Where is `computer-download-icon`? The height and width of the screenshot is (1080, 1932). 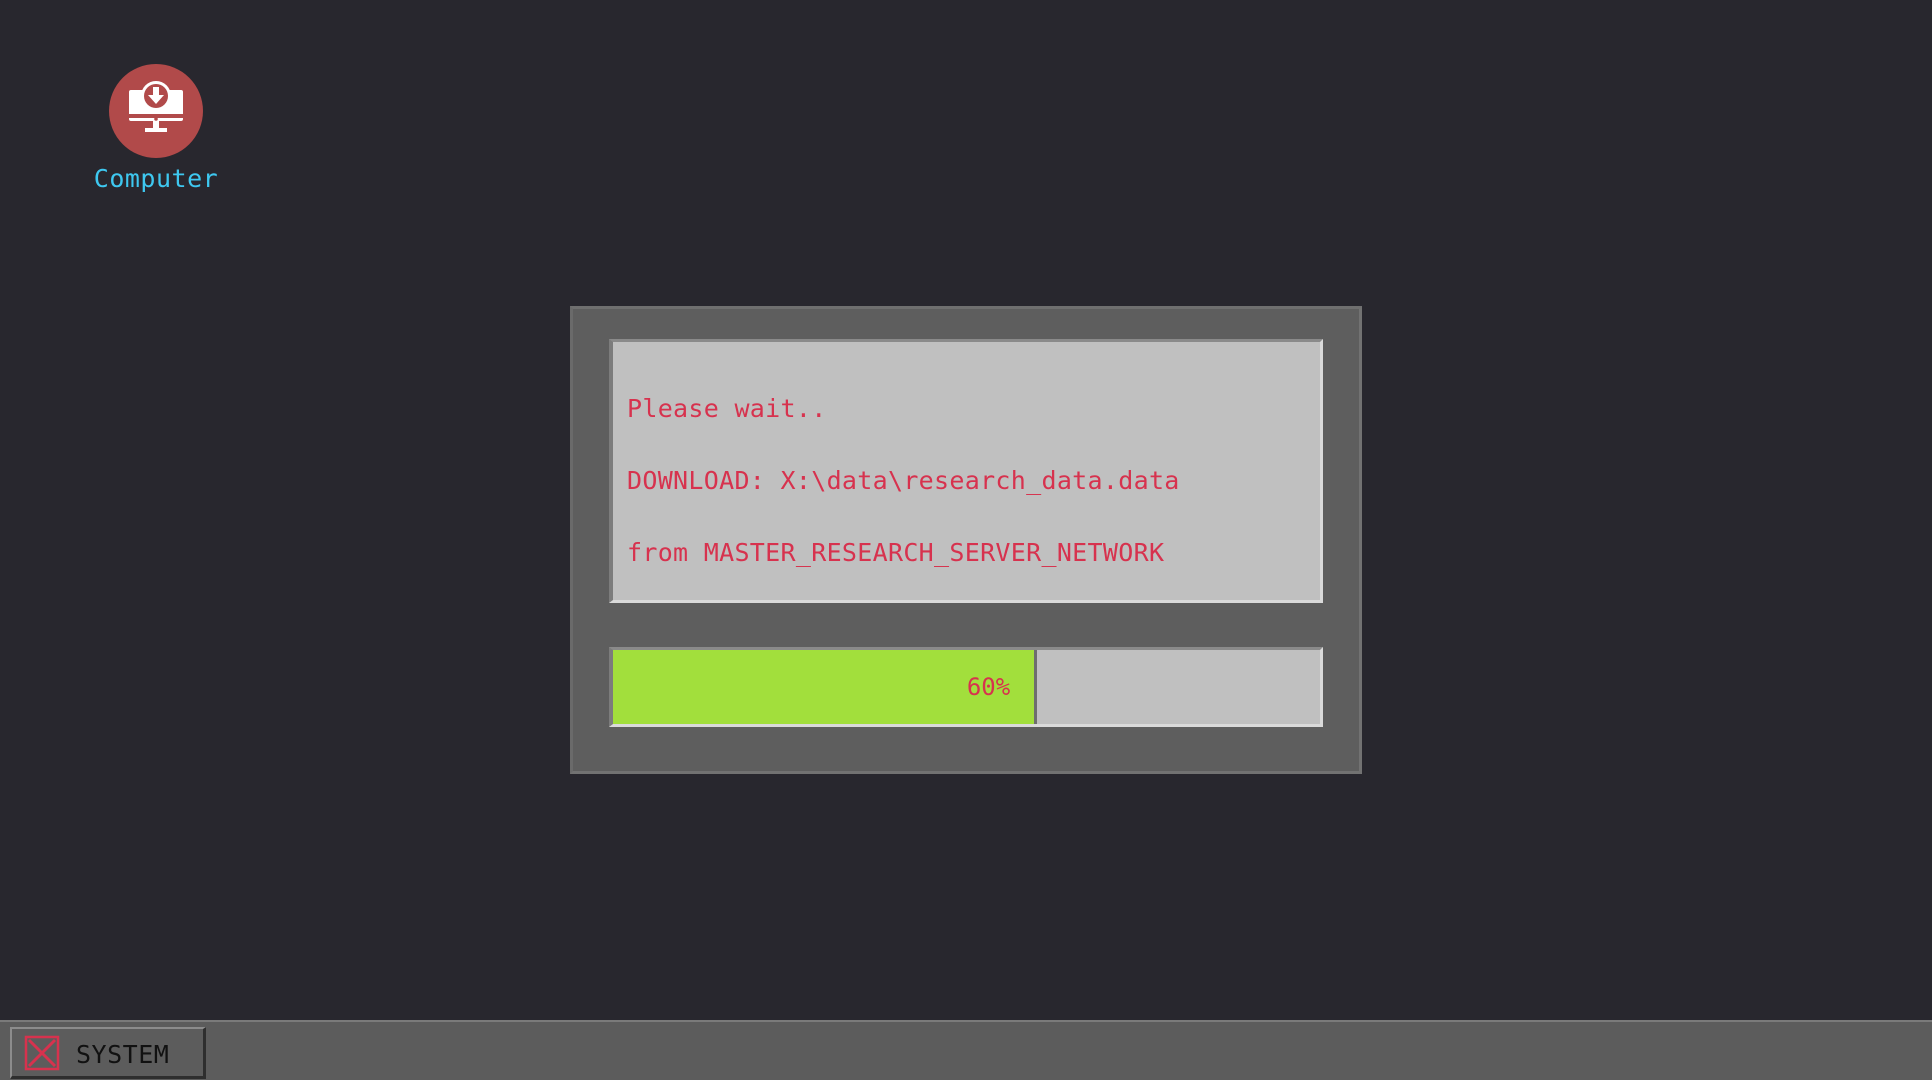 computer-download-icon is located at coordinates (156, 111).